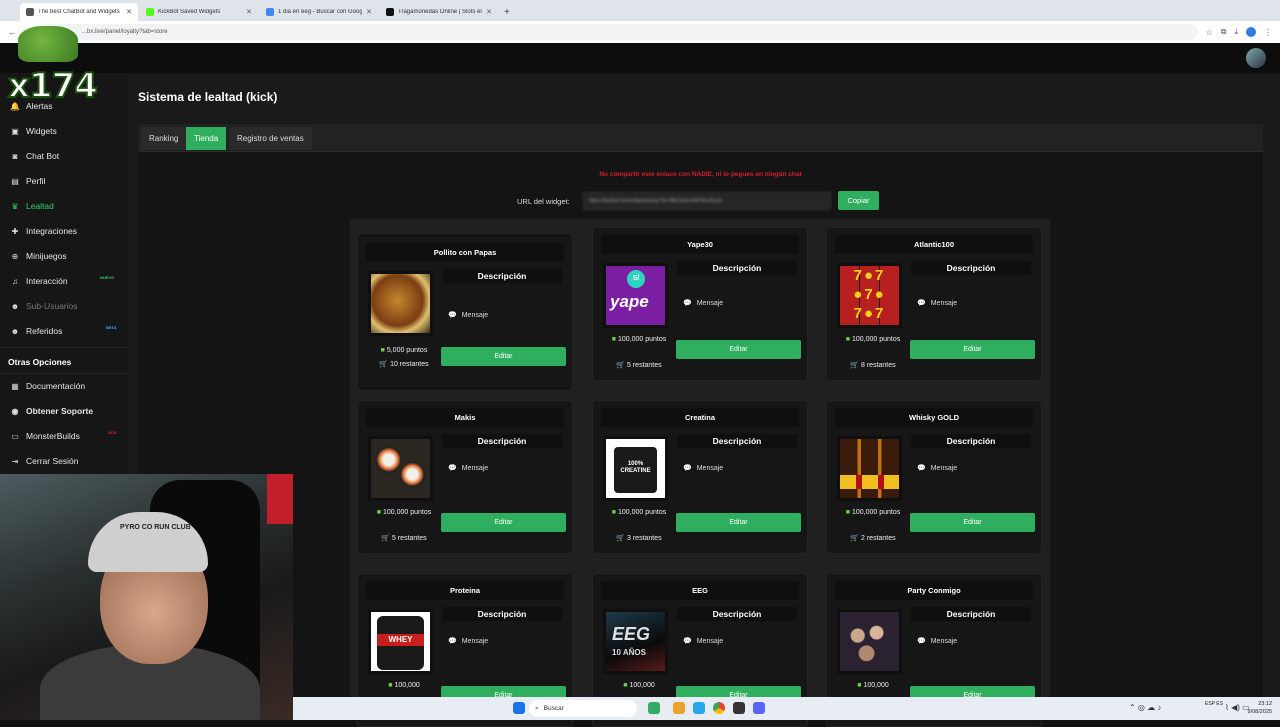 Image resolution: width=1280 pixels, height=727 pixels. What do you see at coordinates (199, 12) in the screenshot?
I see `browser-tab: KickBot Saved Widgets ✕` at bounding box center [199, 12].